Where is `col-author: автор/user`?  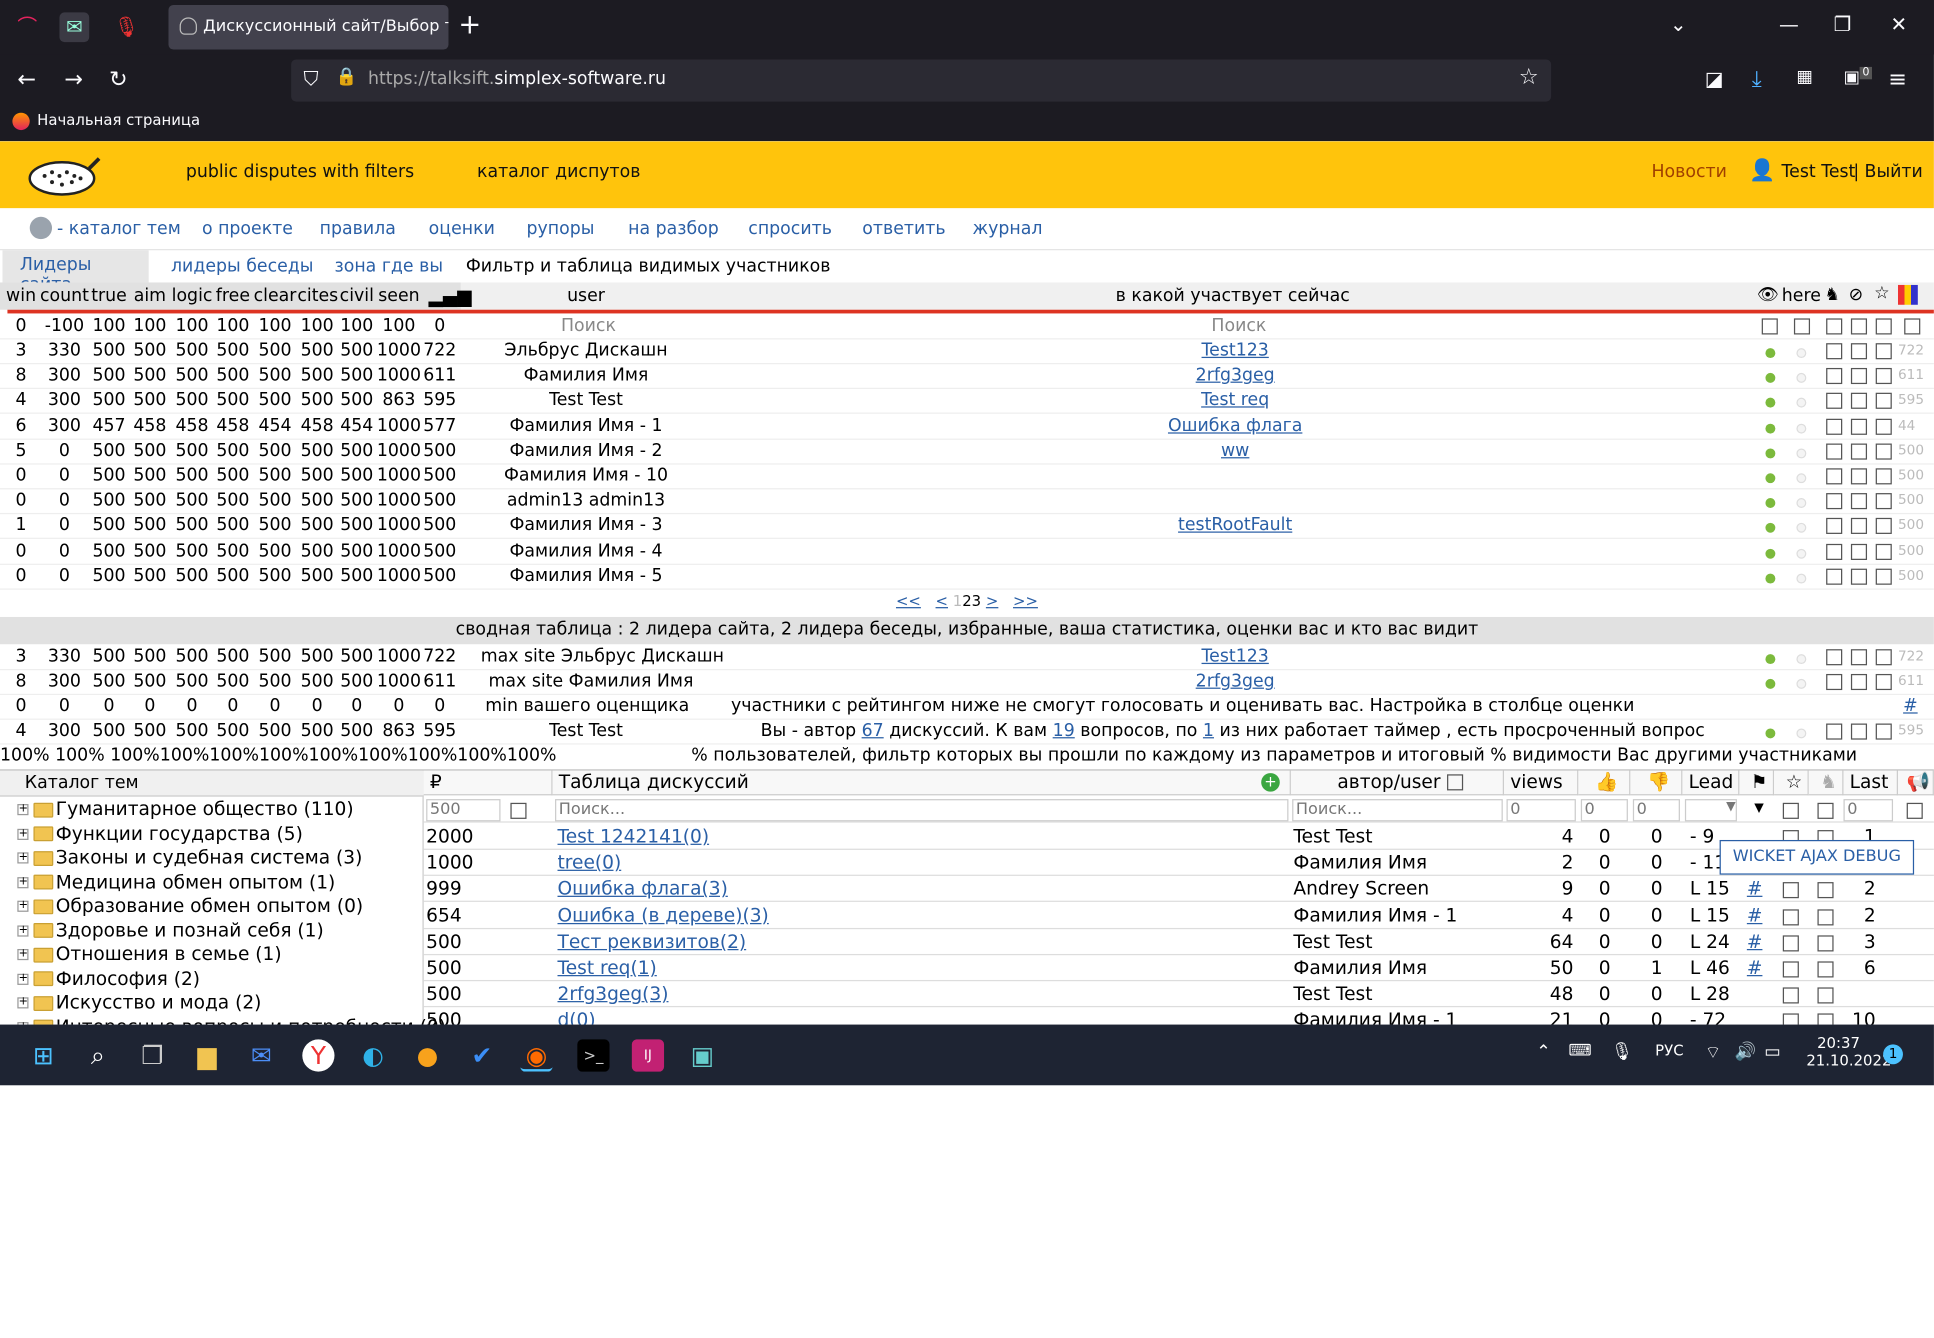
col-author: автор/user is located at coordinates (1397, 783).